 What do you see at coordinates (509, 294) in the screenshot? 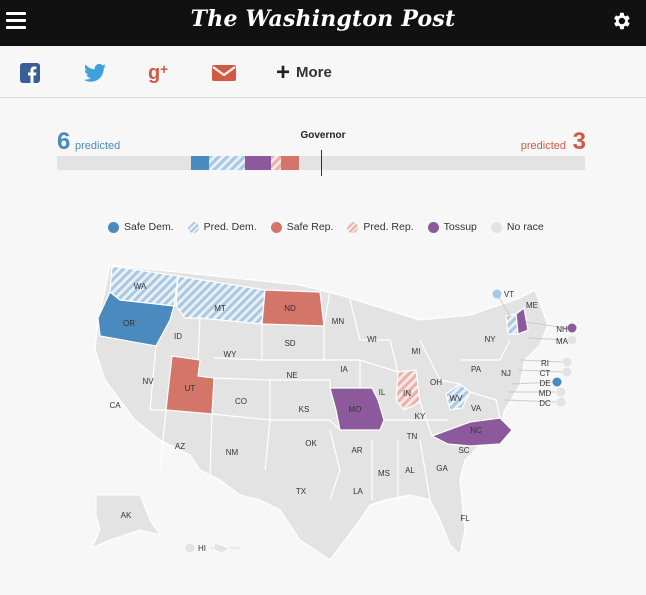
I see `label-VT: VT` at bounding box center [509, 294].